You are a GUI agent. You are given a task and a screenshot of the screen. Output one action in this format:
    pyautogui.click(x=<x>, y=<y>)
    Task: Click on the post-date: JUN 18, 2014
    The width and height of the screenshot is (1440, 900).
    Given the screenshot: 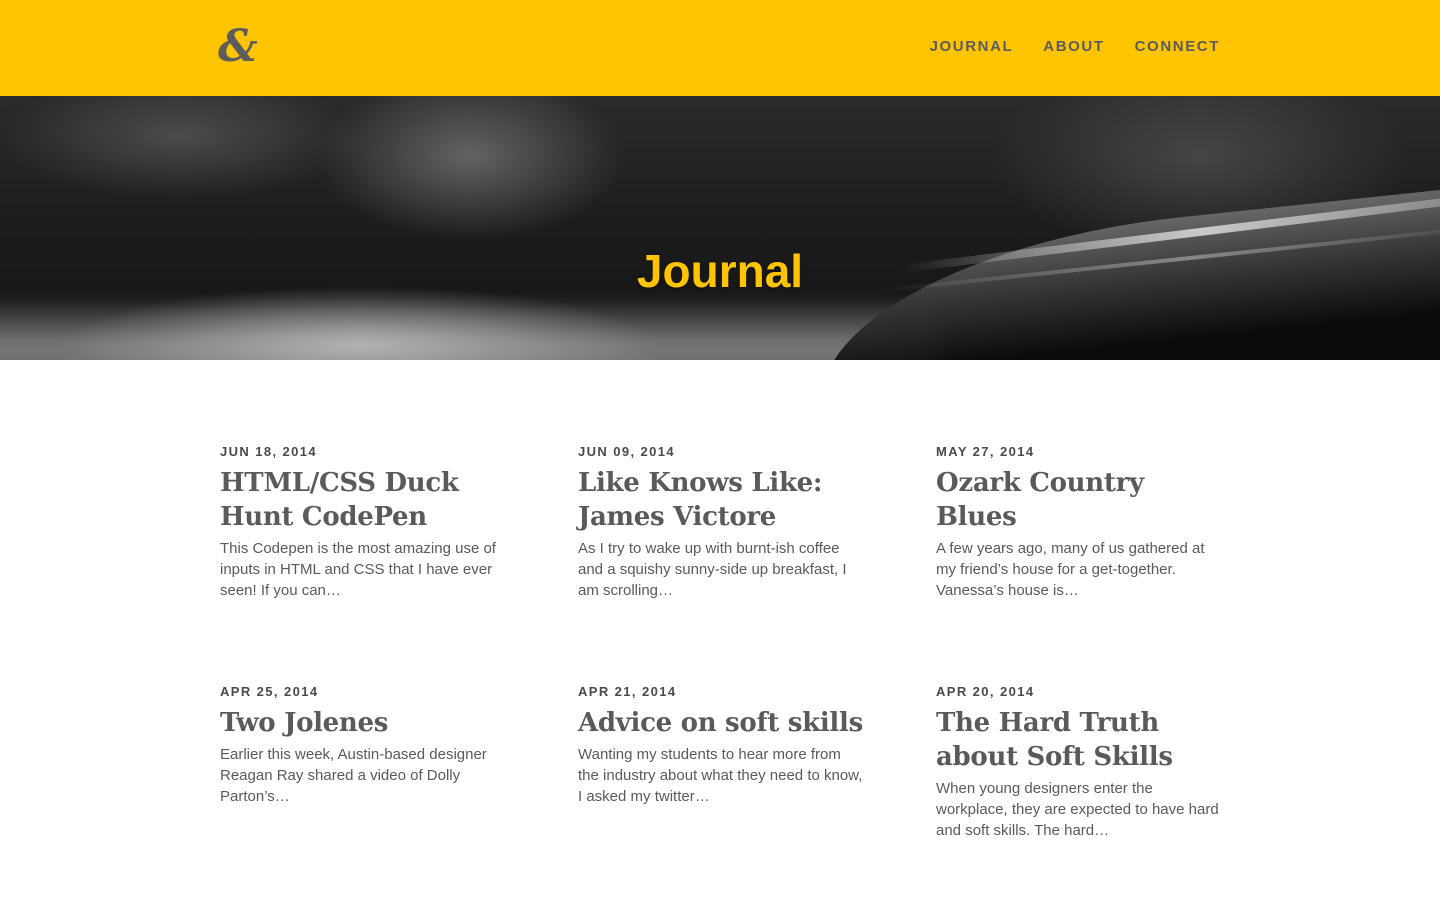 What is the action you would take?
    pyautogui.click(x=269, y=451)
    